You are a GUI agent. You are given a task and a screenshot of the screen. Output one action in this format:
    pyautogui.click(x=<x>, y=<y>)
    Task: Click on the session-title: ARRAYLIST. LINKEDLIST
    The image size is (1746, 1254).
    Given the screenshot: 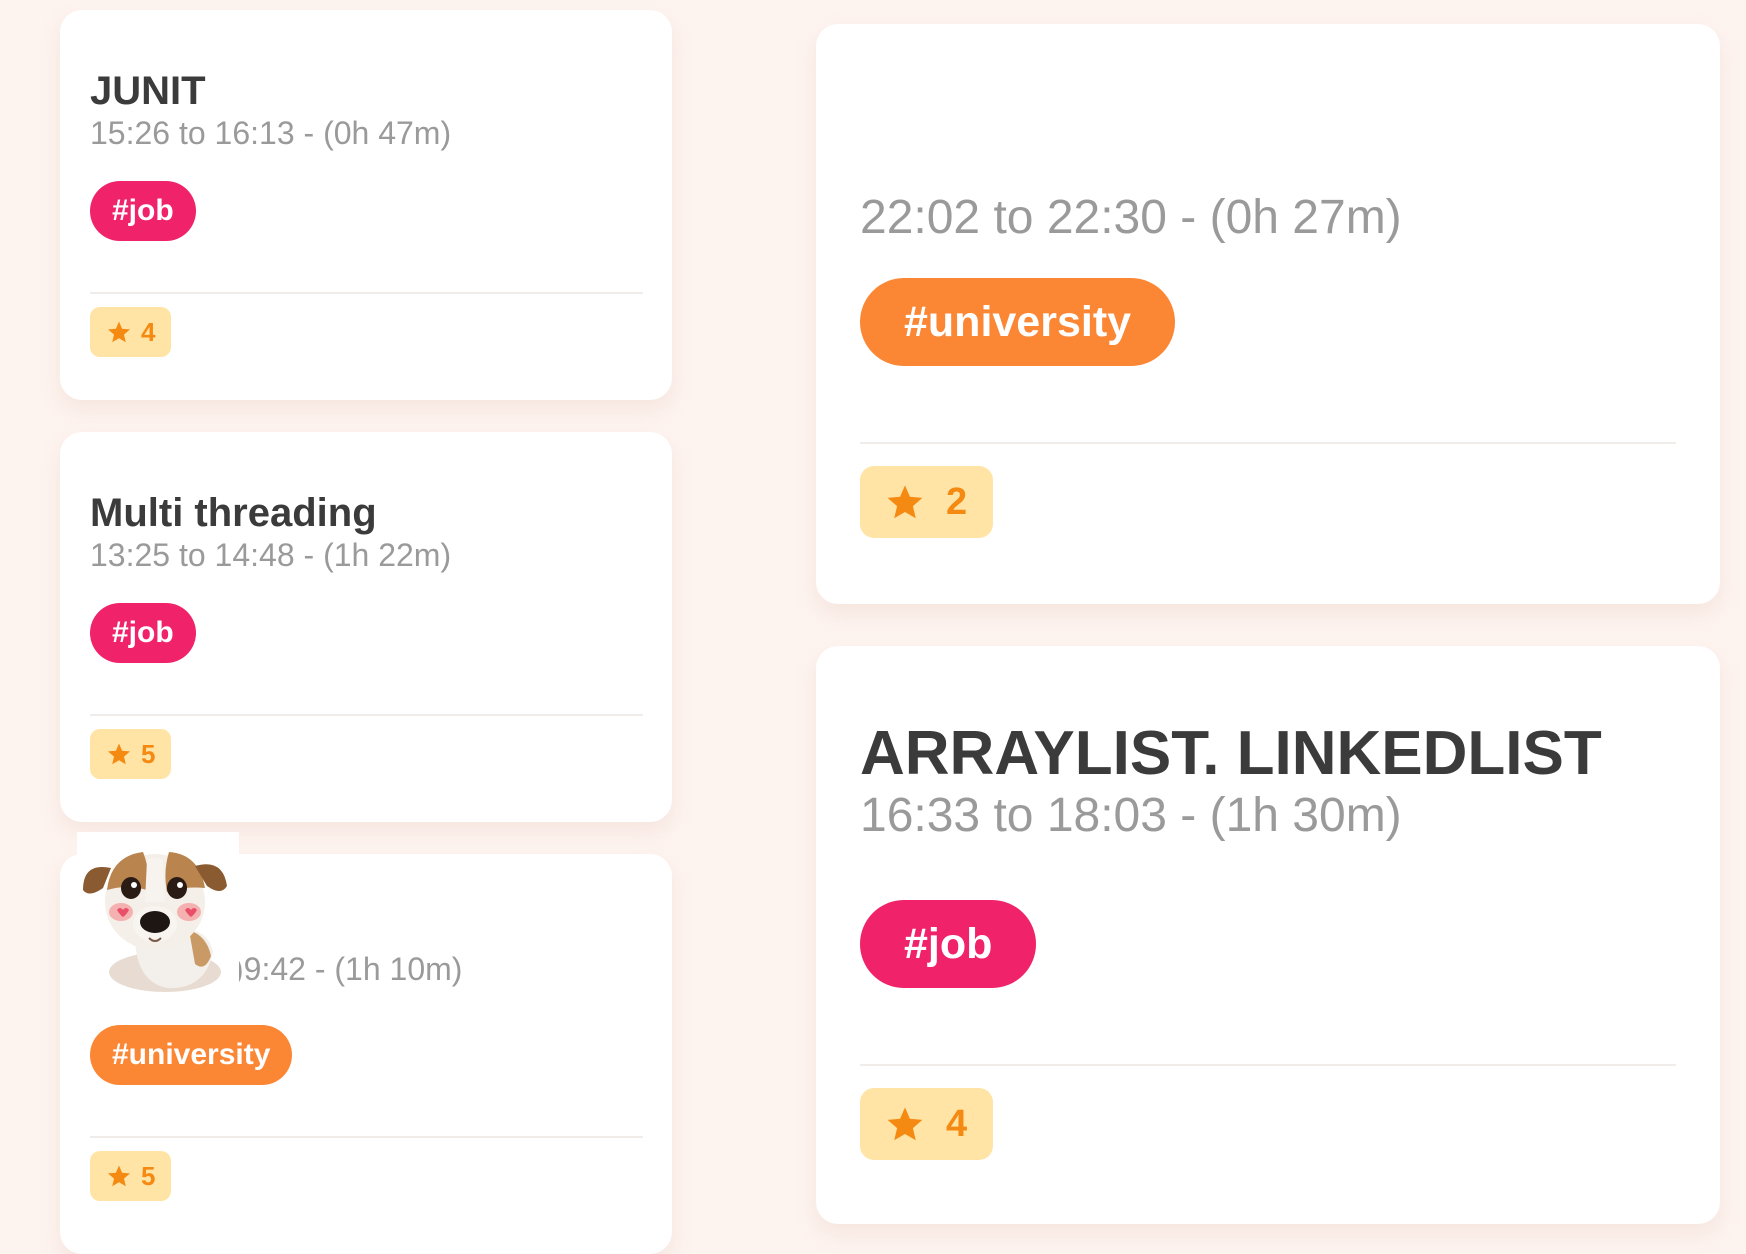 What is the action you would take?
    pyautogui.click(x=1231, y=753)
    